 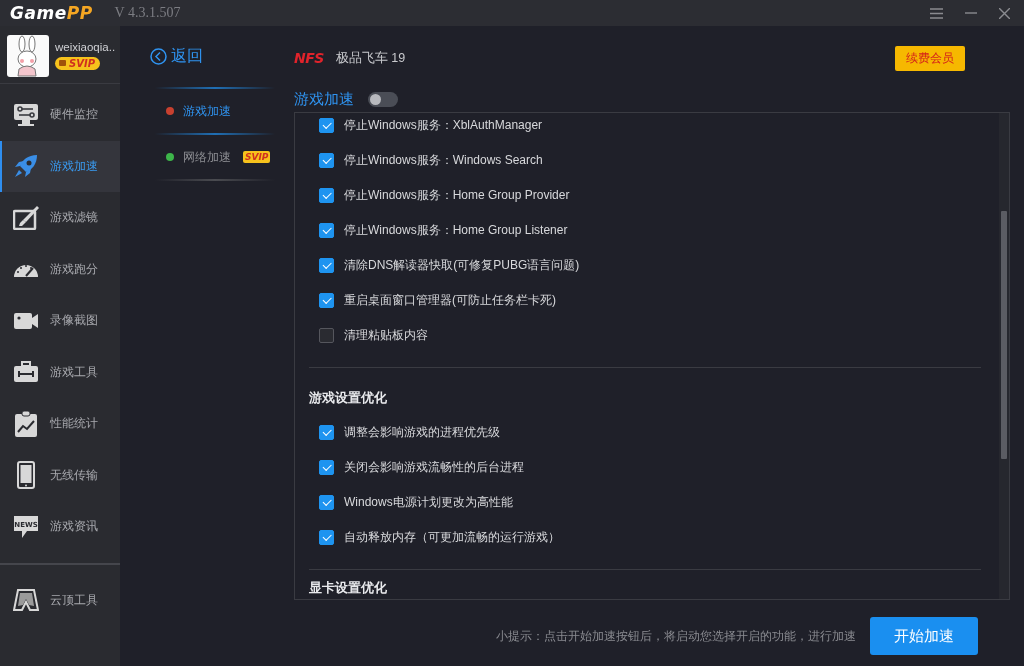 I want to click on svip-badge: SVIP, so click(x=77, y=63).